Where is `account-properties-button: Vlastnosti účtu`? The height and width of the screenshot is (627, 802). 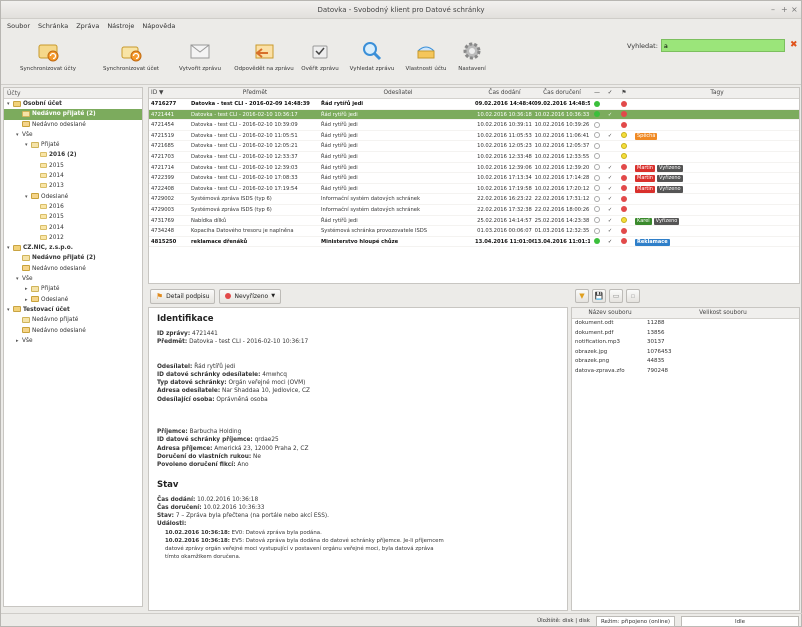
account-properties-button: Vlastnosti účtu is located at coordinates (426, 53).